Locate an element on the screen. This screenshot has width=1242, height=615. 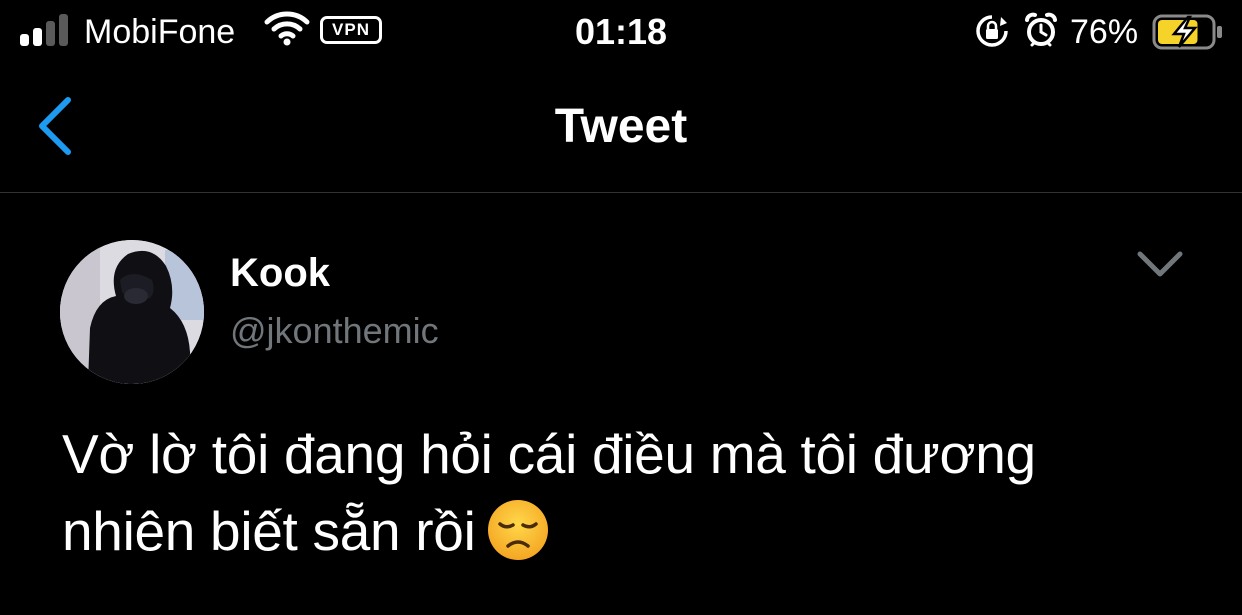
page-title: Tweet is located at coordinates (621, 126).